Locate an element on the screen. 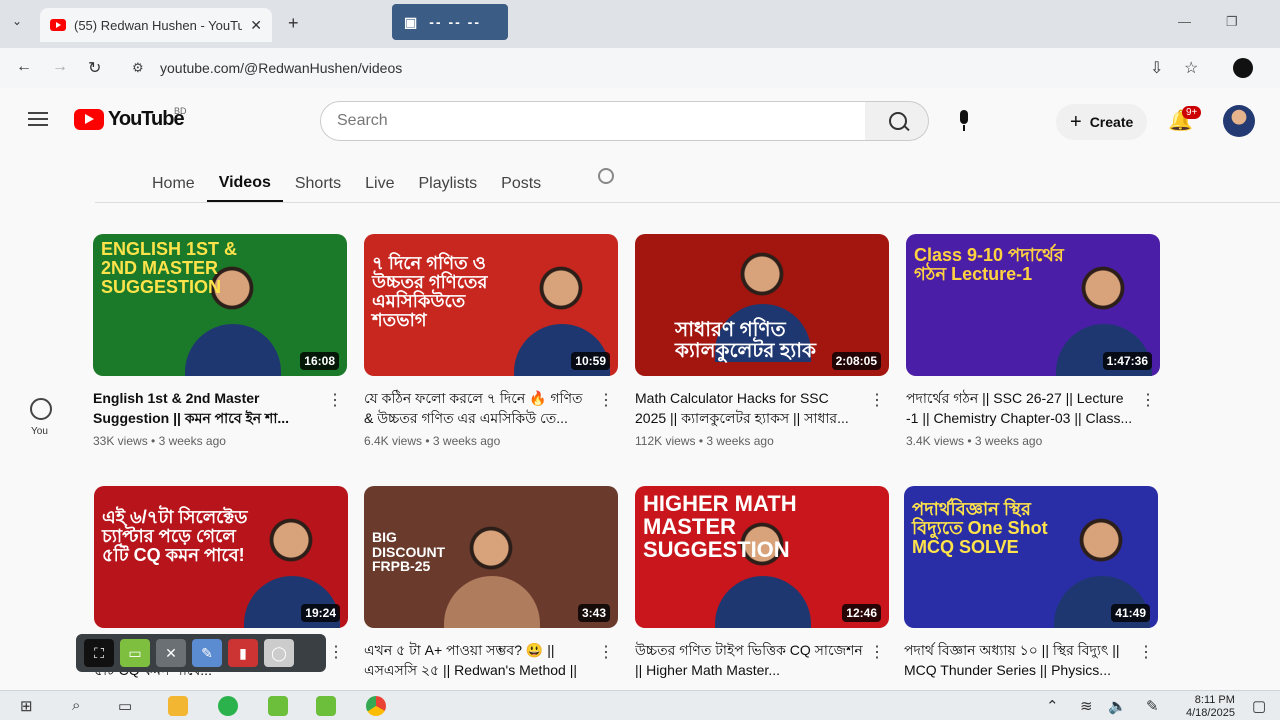 The height and width of the screenshot is (720, 1280). system-clock: 8:11 PM 4/18/2025 is located at coordinates (1210, 707).